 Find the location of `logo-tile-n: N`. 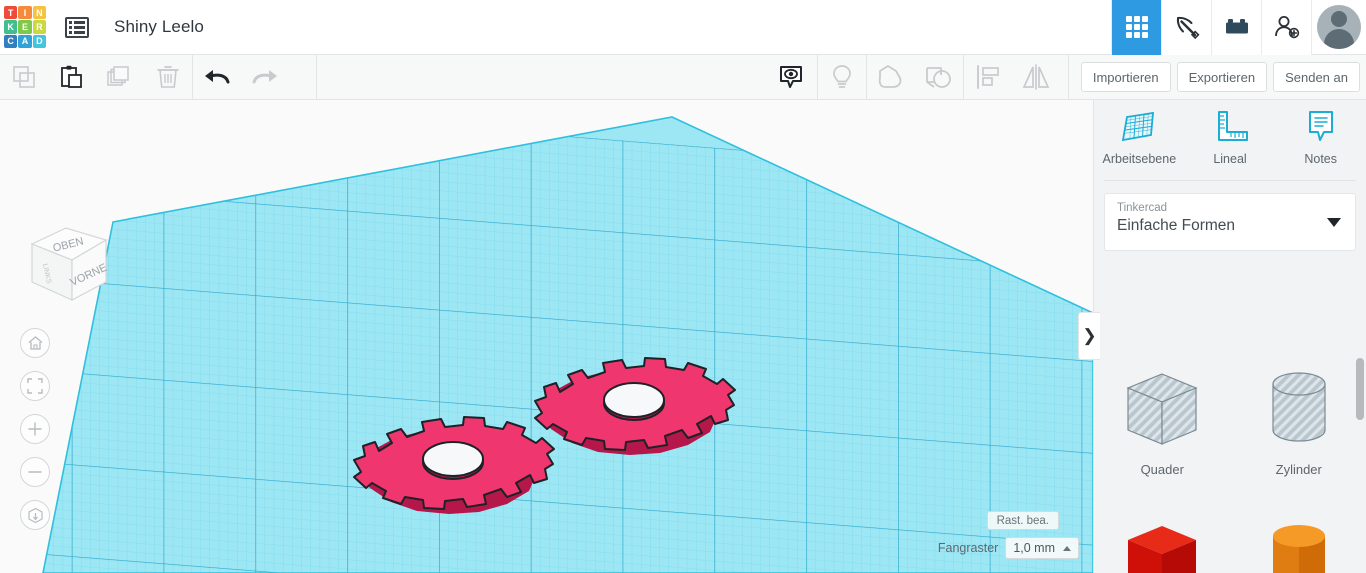

logo-tile-n: N is located at coordinates (39, 13).